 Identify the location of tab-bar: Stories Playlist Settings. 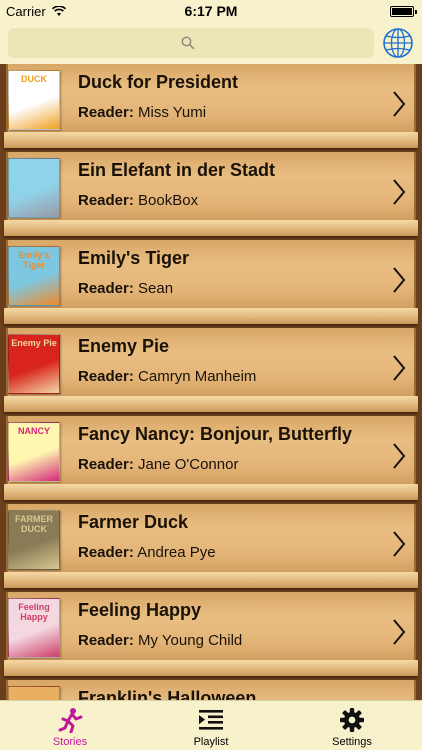
(211, 725).